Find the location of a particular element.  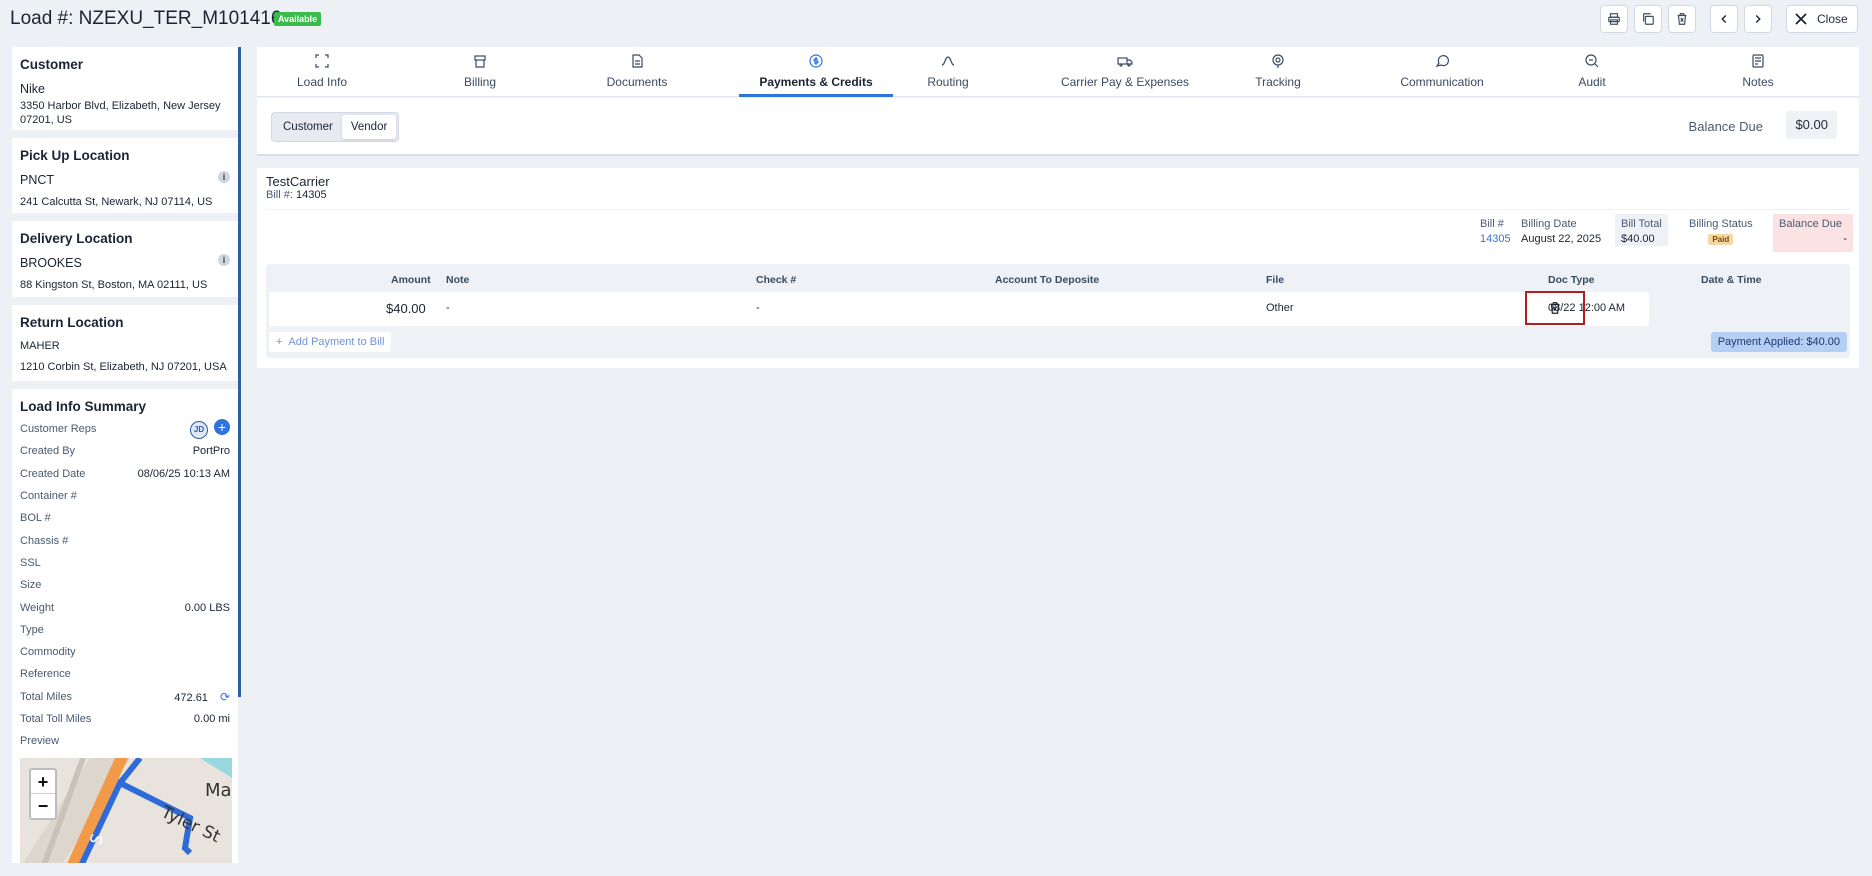

print-button is located at coordinates (1614, 19).